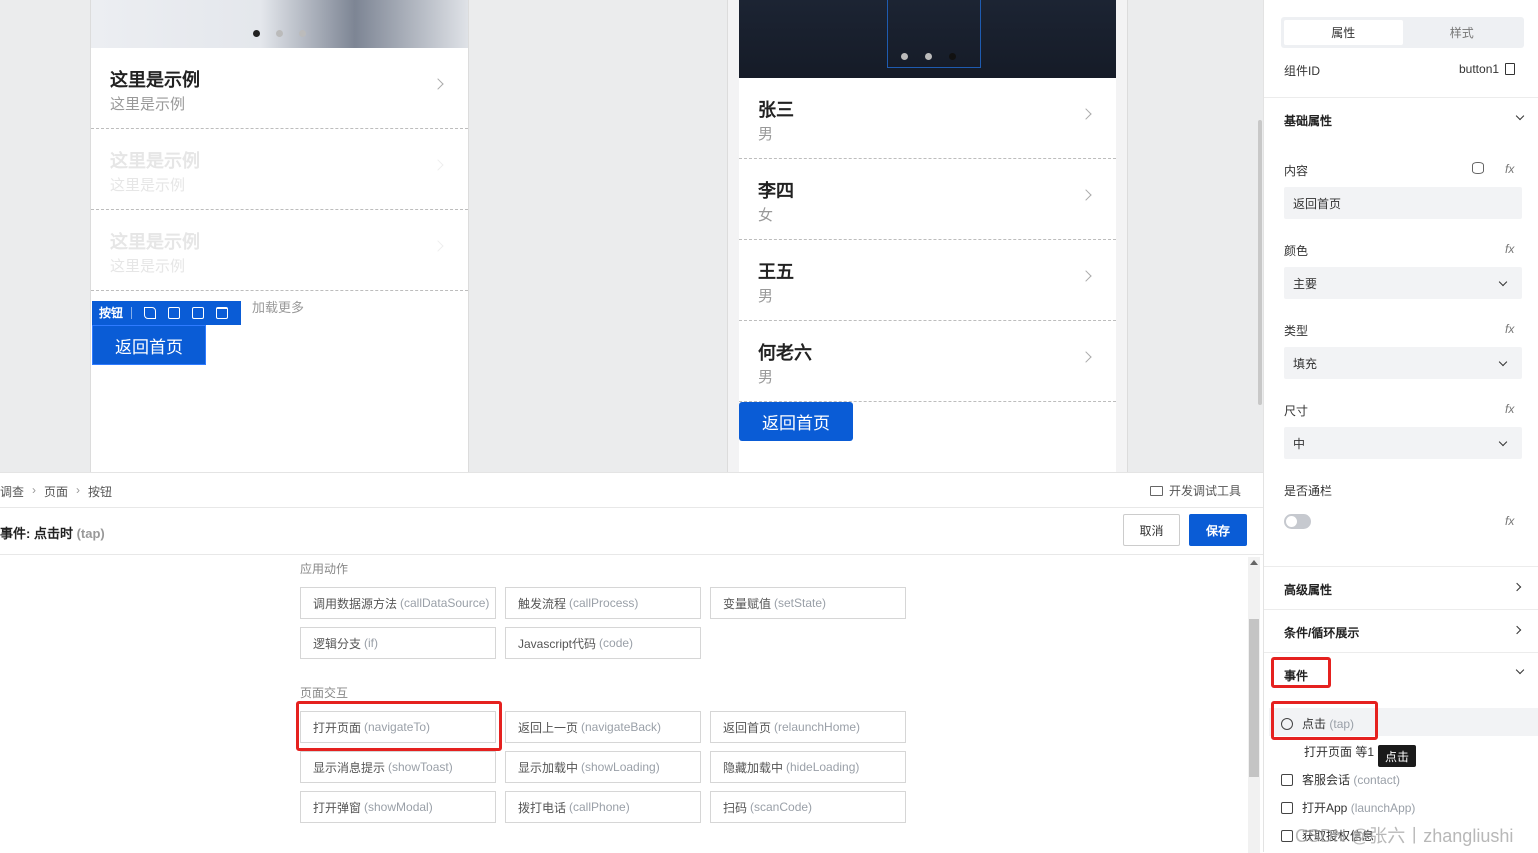 The width and height of the screenshot is (1538, 853). What do you see at coordinates (1397, 756) in the screenshot?
I see `tooltip: 点击` at bounding box center [1397, 756].